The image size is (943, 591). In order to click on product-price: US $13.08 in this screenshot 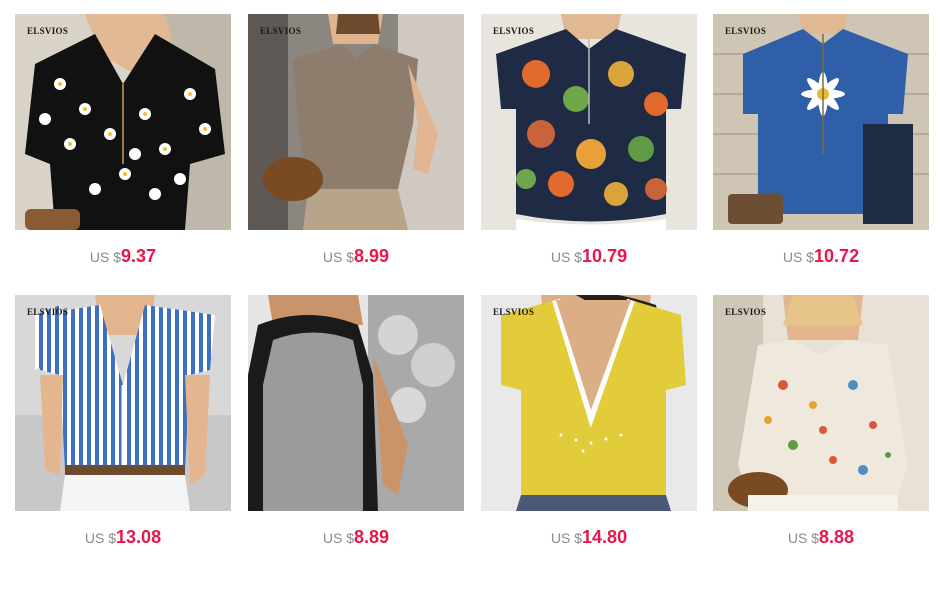, I will do `click(123, 537)`.